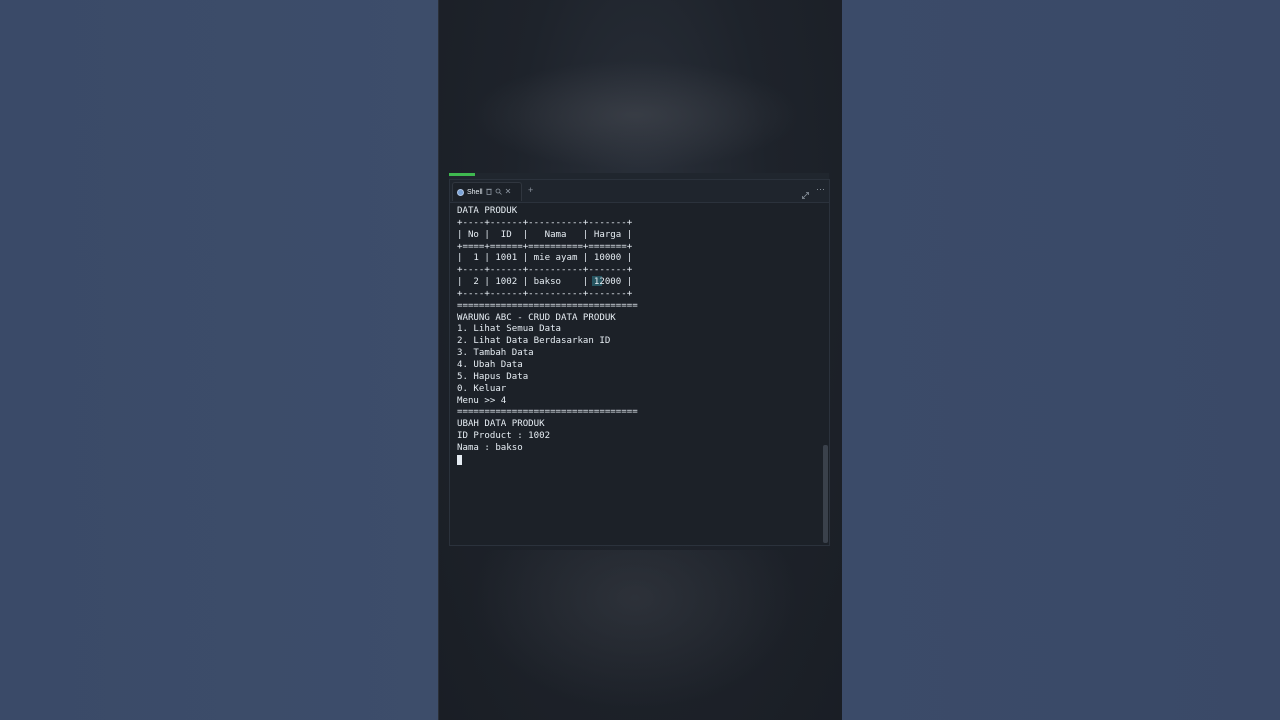 Image resolution: width=1280 pixels, height=720 pixels. What do you see at coordinates (639, 191) in the screenshot?
I see `tab-bar: Shell + ⋯` at bounding box center [639, 191].